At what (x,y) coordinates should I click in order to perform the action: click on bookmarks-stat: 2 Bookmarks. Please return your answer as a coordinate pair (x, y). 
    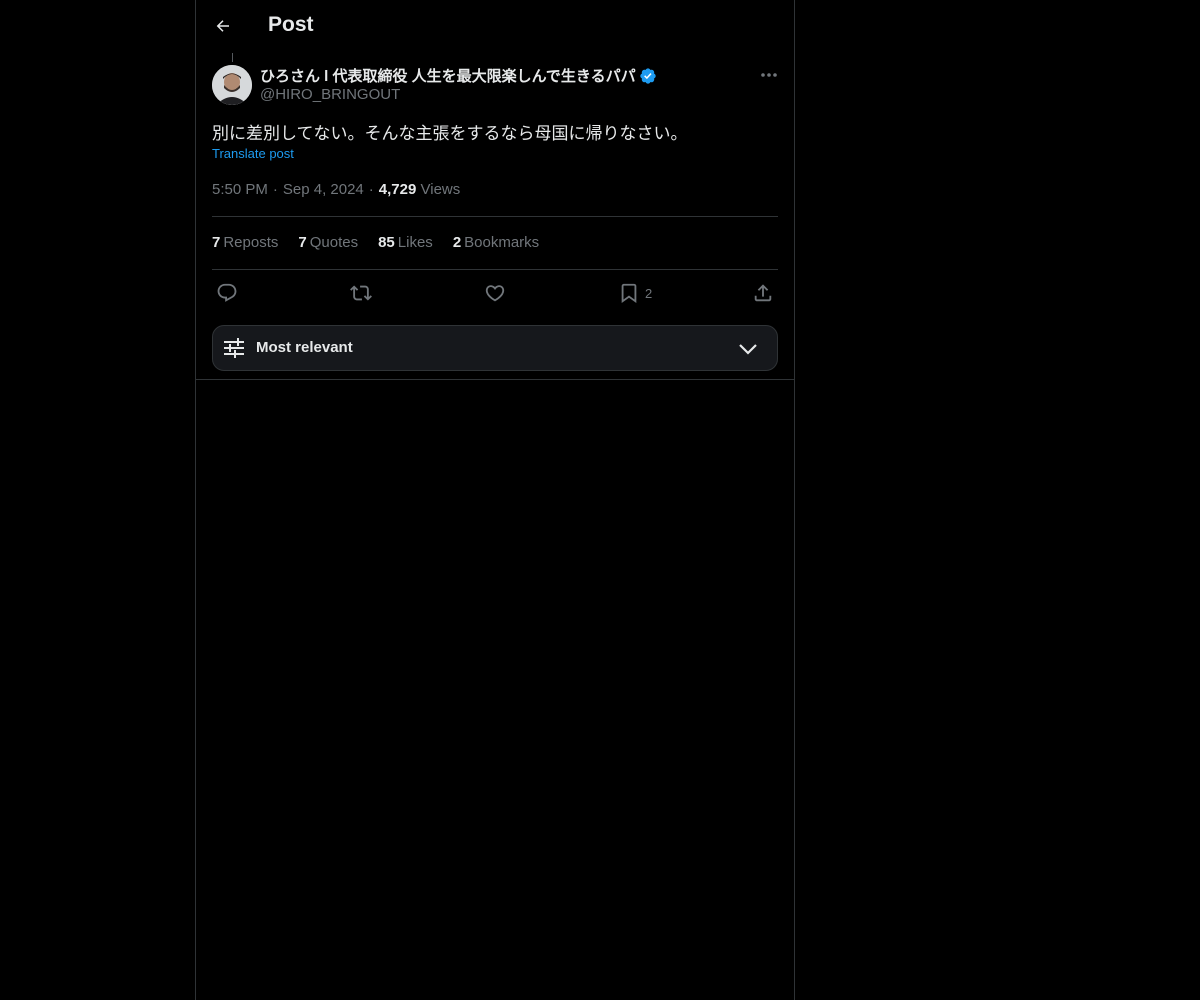
    Looking at the image, I should click on (496, 242).